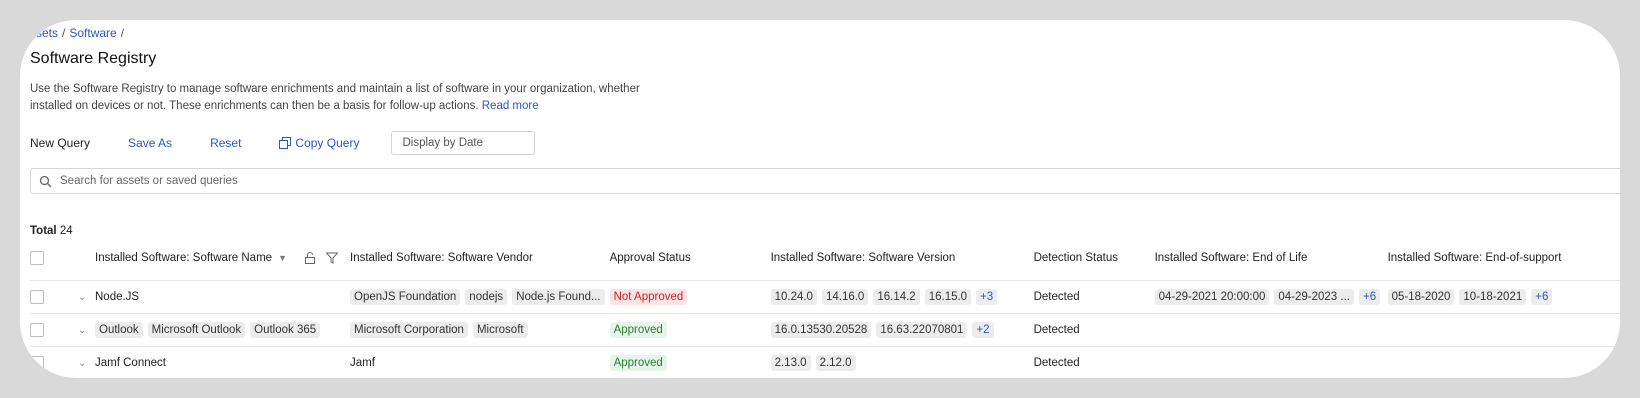  What do you see at coordinates (310, 258) in the screenshot?
I see `unlock-icon` at bounding box center [310, 258].